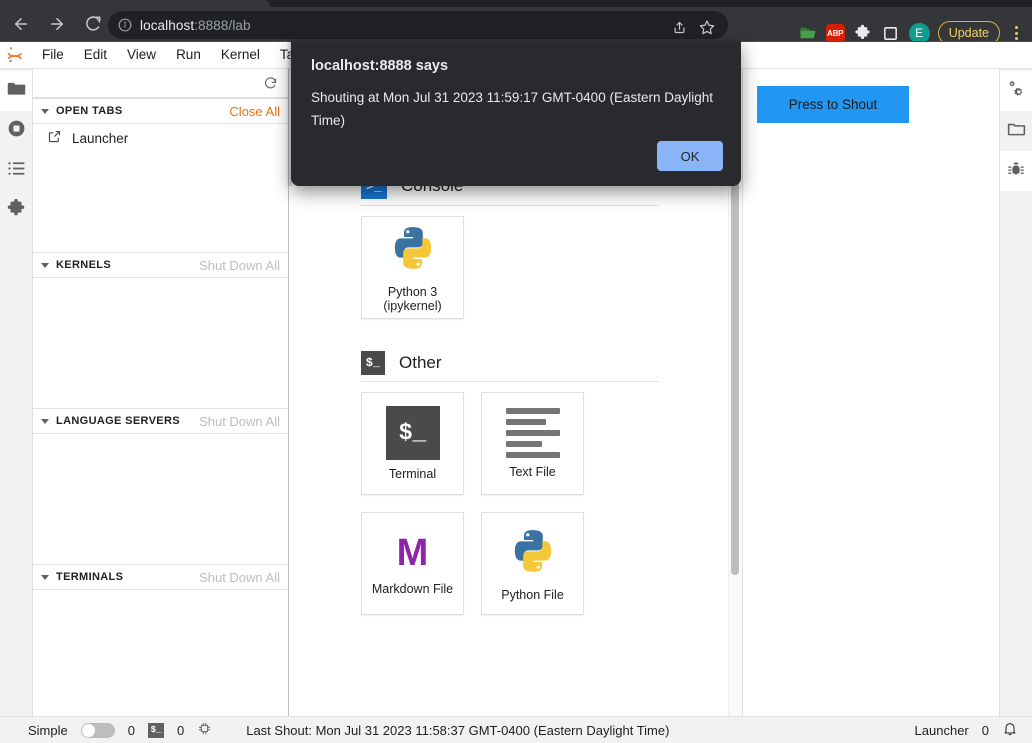 This screenshot has width=1032, height=743. I want to click on star-icon, so click(707, 27).